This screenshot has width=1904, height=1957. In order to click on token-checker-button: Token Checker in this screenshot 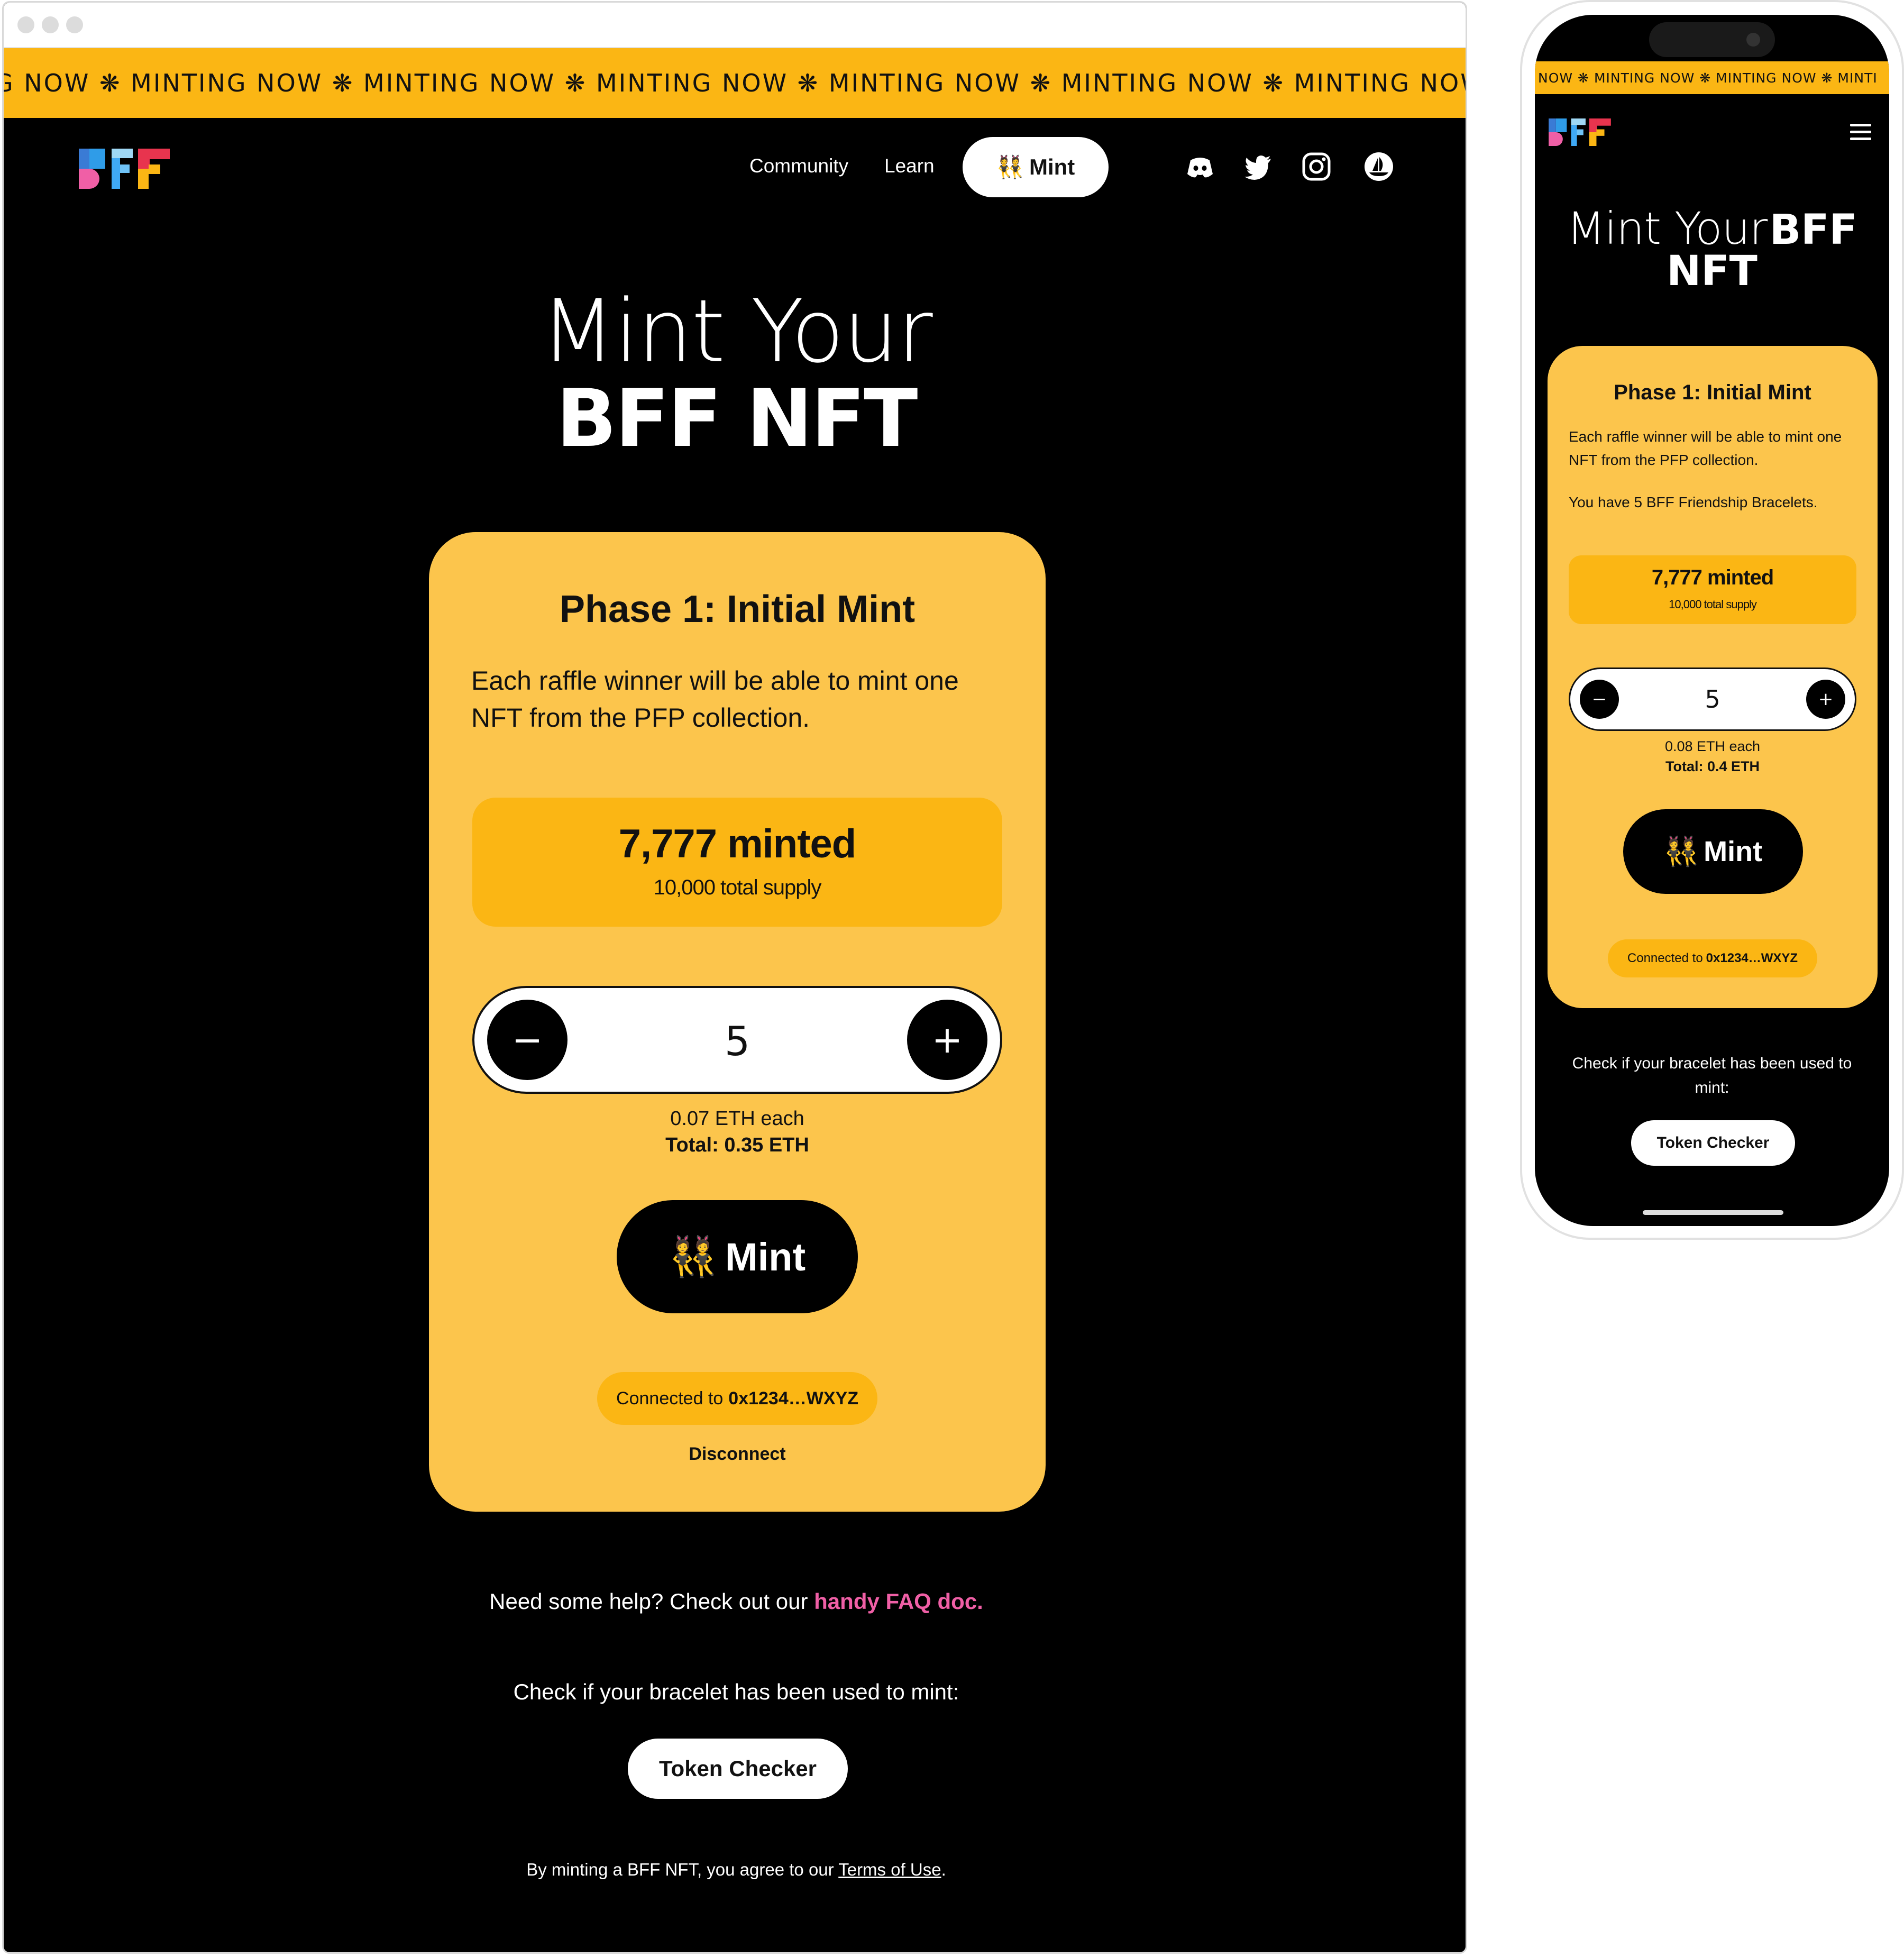, I will do `click(738, 1769)`.